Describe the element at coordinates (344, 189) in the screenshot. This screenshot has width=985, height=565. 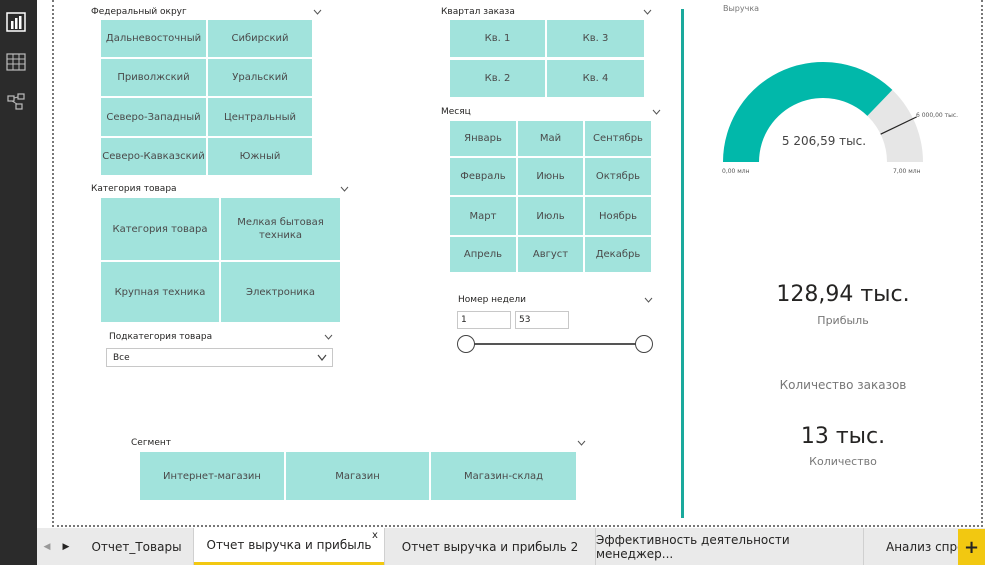
I see `category-chevron-down-icon` at that location.